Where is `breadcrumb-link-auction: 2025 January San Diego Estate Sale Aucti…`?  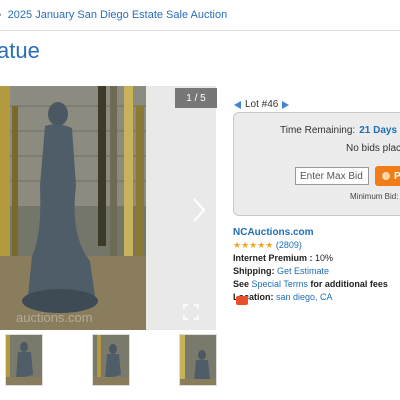
breadcrumb-link-auction: 2025 January San Diego Estate Sale Aucti… is located at coordinates (118, 15).